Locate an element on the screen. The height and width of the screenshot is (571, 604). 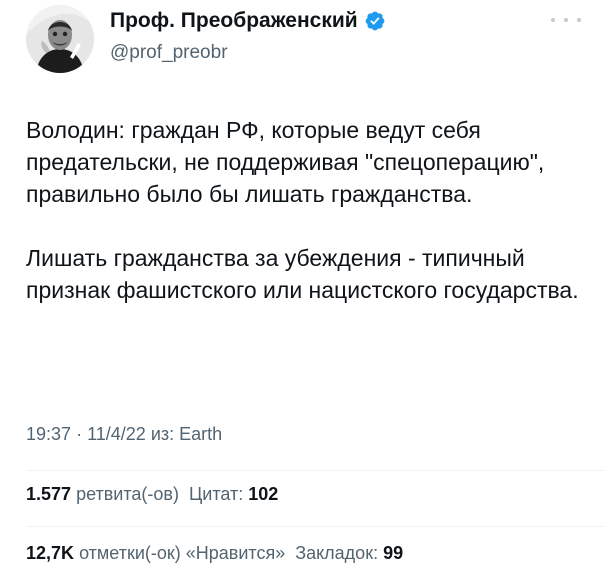
bookmarks-stat: Закладок: 99 is located at coordinates (349, 553).